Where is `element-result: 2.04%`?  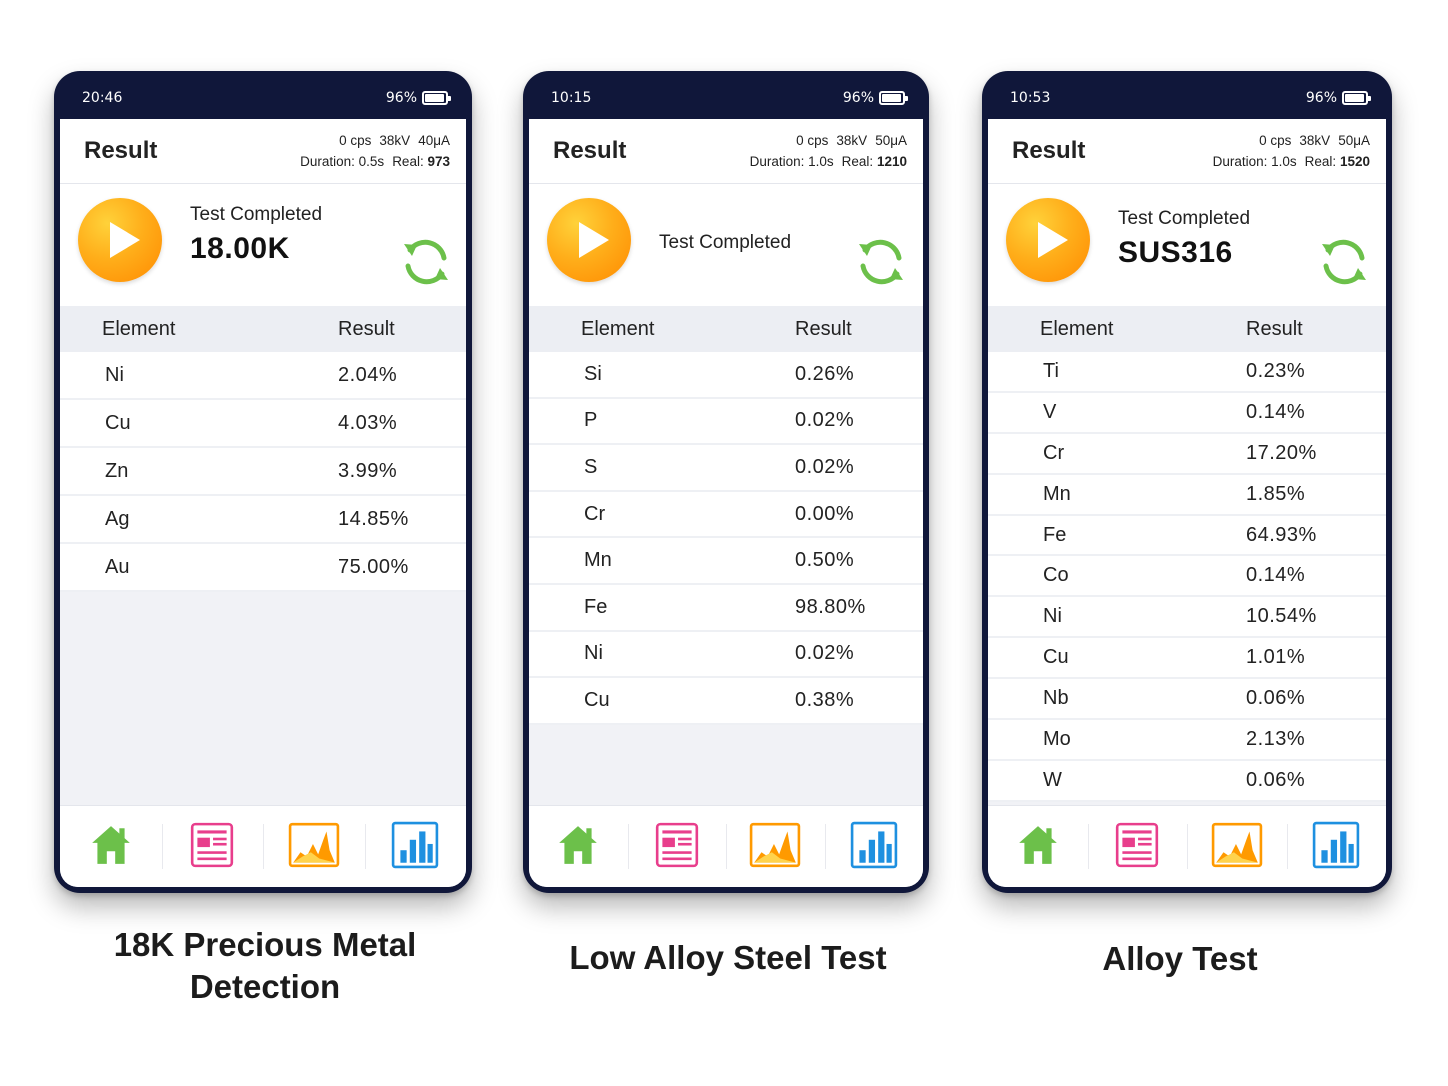
element-result: 2.04% is located at coordinates (368, 374).